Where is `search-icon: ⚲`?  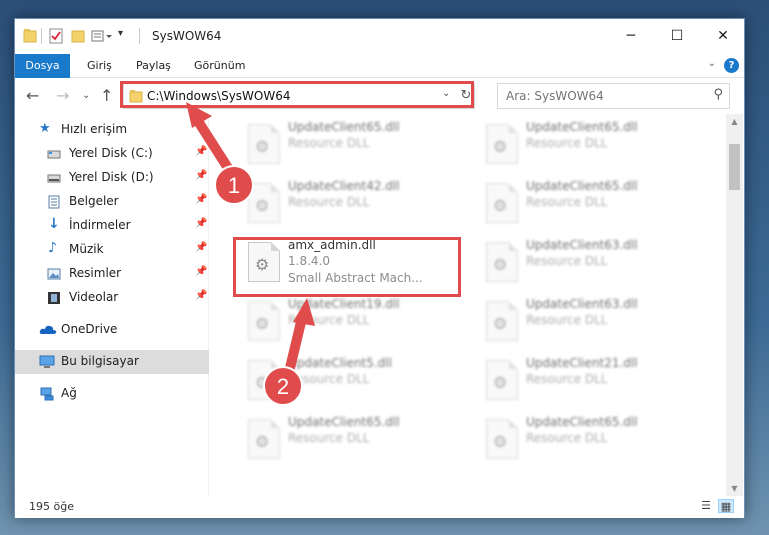
search-icon: ⚲ is located at coordinates (718, 94).